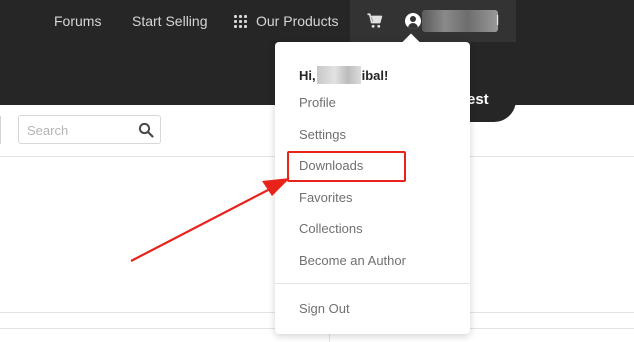 Image resolution: width=634 pixels, height=342 pixels. I want to click on menu-item-collections: Collections, so click(331, 228).